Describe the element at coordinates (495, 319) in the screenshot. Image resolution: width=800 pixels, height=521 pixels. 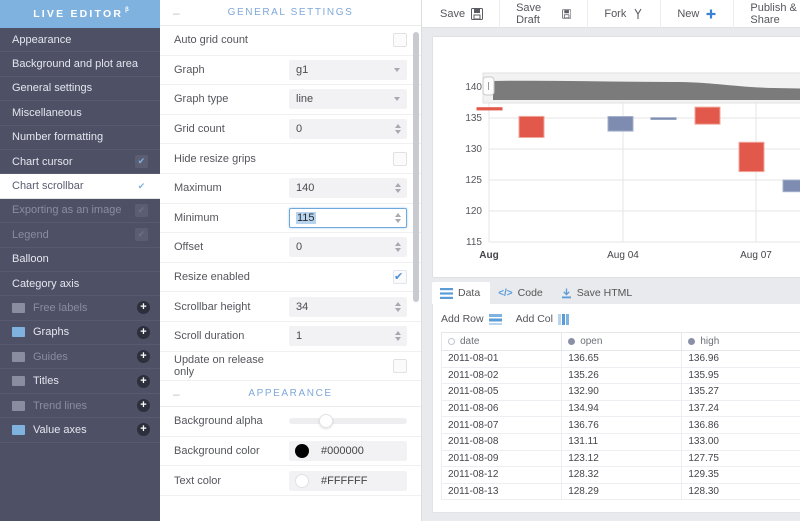
I see `add-row-icon` at that location.